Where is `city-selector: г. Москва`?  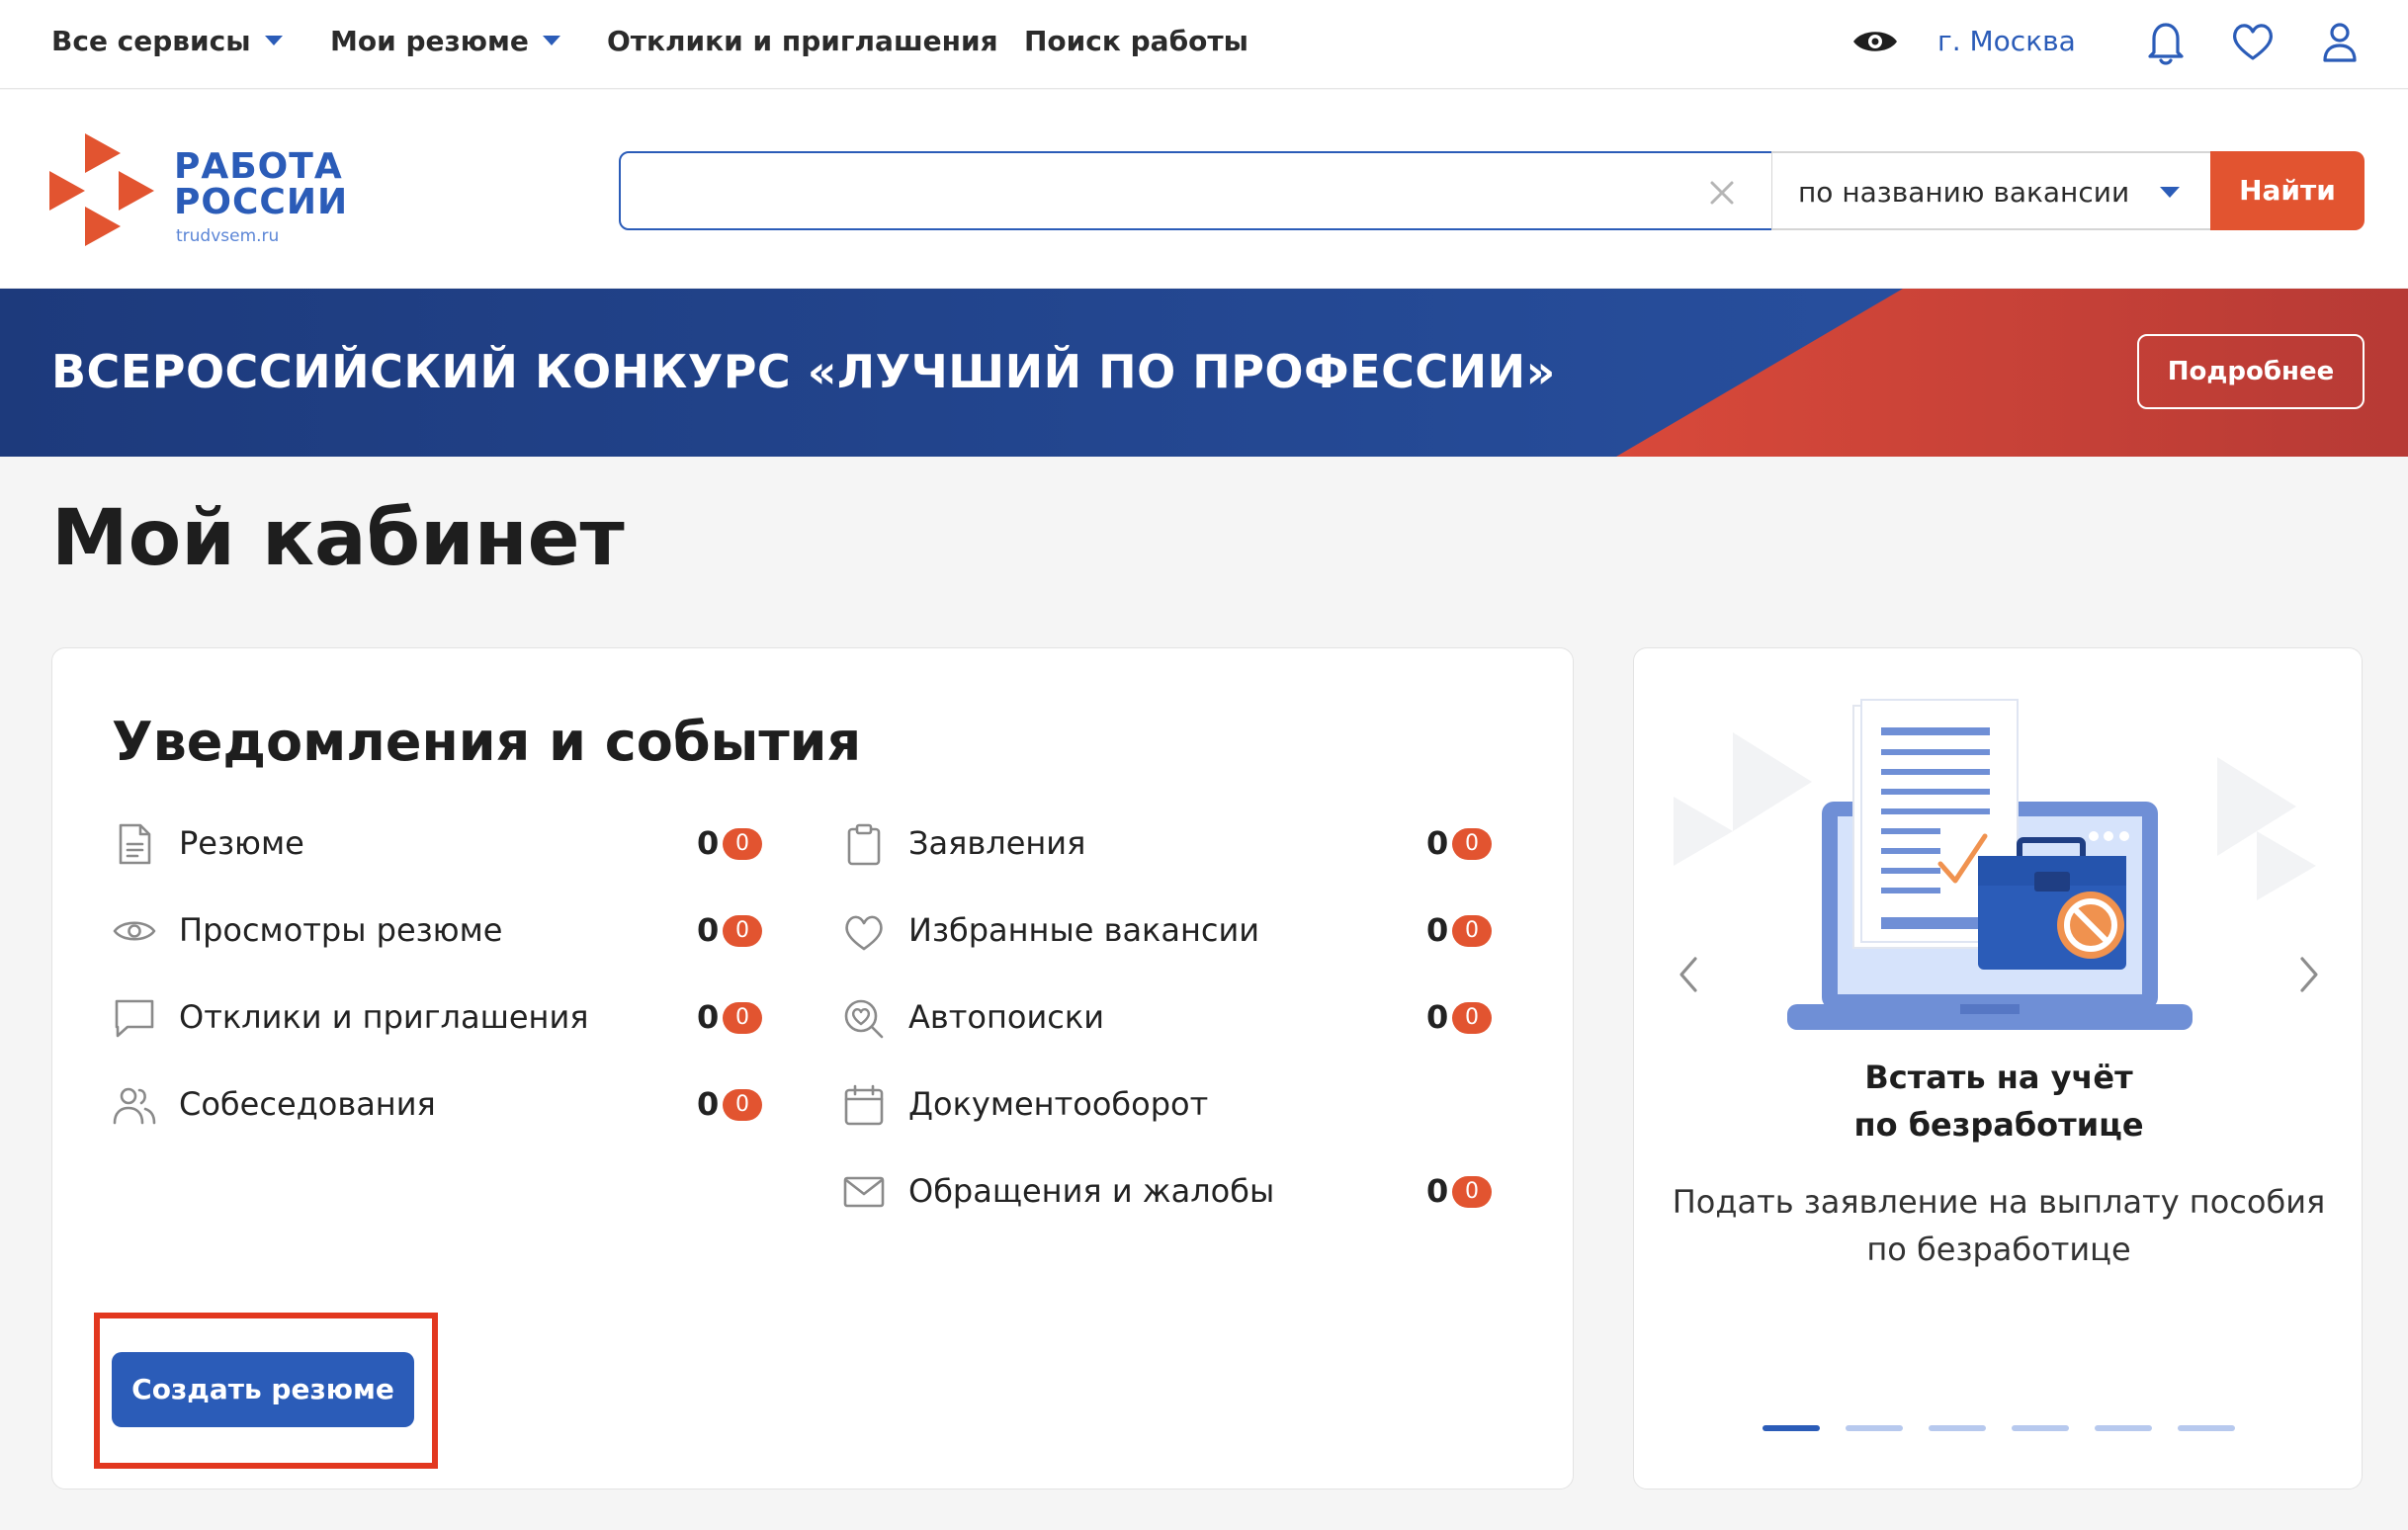
city-selector: г. Москва is located at coordinates (2007, 41).